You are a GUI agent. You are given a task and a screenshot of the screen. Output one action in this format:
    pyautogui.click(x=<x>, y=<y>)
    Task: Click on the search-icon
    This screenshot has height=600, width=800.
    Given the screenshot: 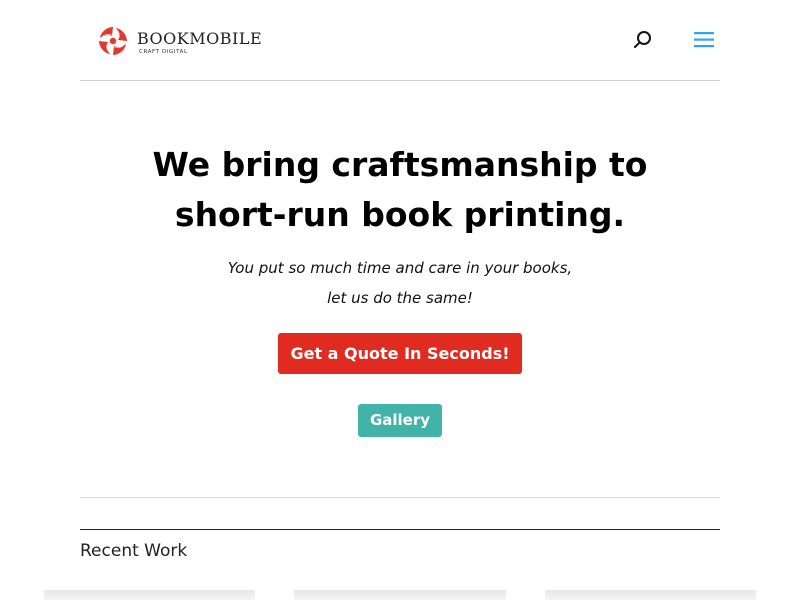 What is the action you would take?
    pyautogui.click(x=642, y=39)
    